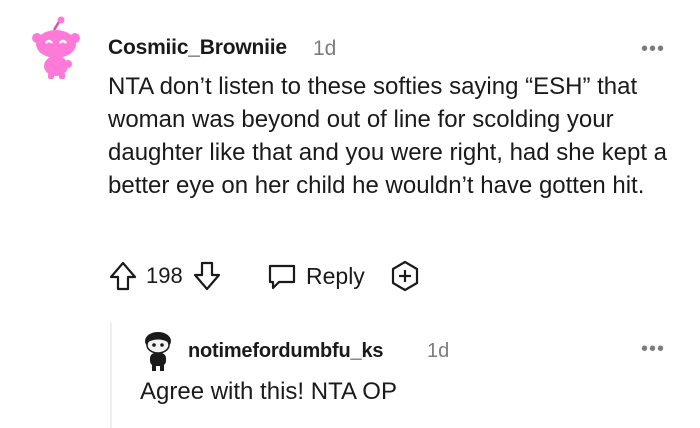 Image resolution: width=700 pixels, height=428 pixels. I want to click on award-button, so click(405, 276).